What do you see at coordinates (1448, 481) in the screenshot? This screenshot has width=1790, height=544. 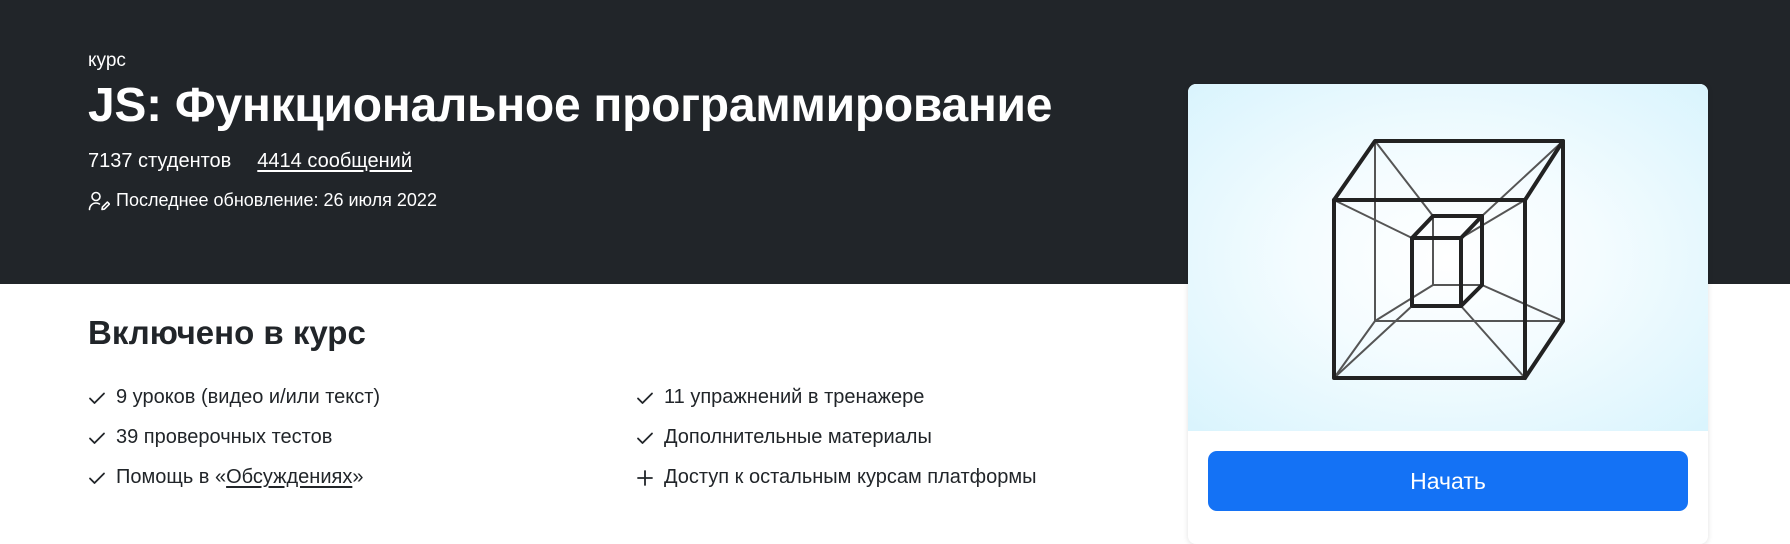 I see `start-button: Начать` at bounding box center [1448, 481].